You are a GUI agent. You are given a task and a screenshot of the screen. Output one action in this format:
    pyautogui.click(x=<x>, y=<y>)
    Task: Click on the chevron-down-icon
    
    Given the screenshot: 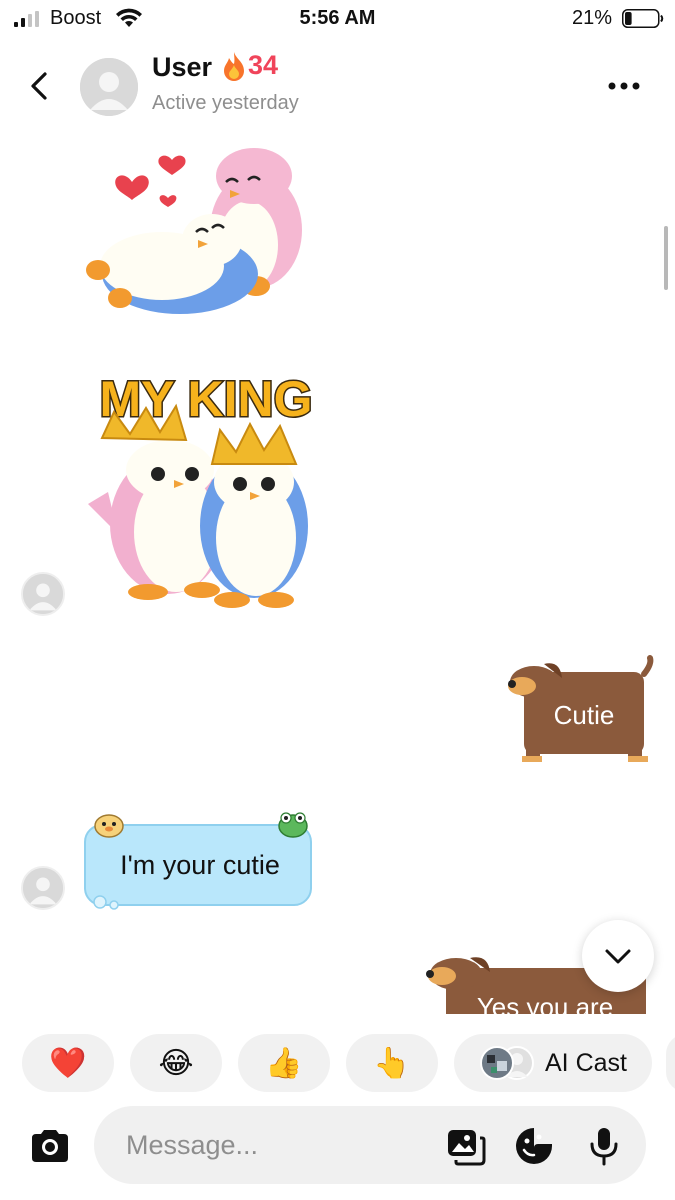 What is the action you would take?
    pyautogui.click(x=618, y=956)
    